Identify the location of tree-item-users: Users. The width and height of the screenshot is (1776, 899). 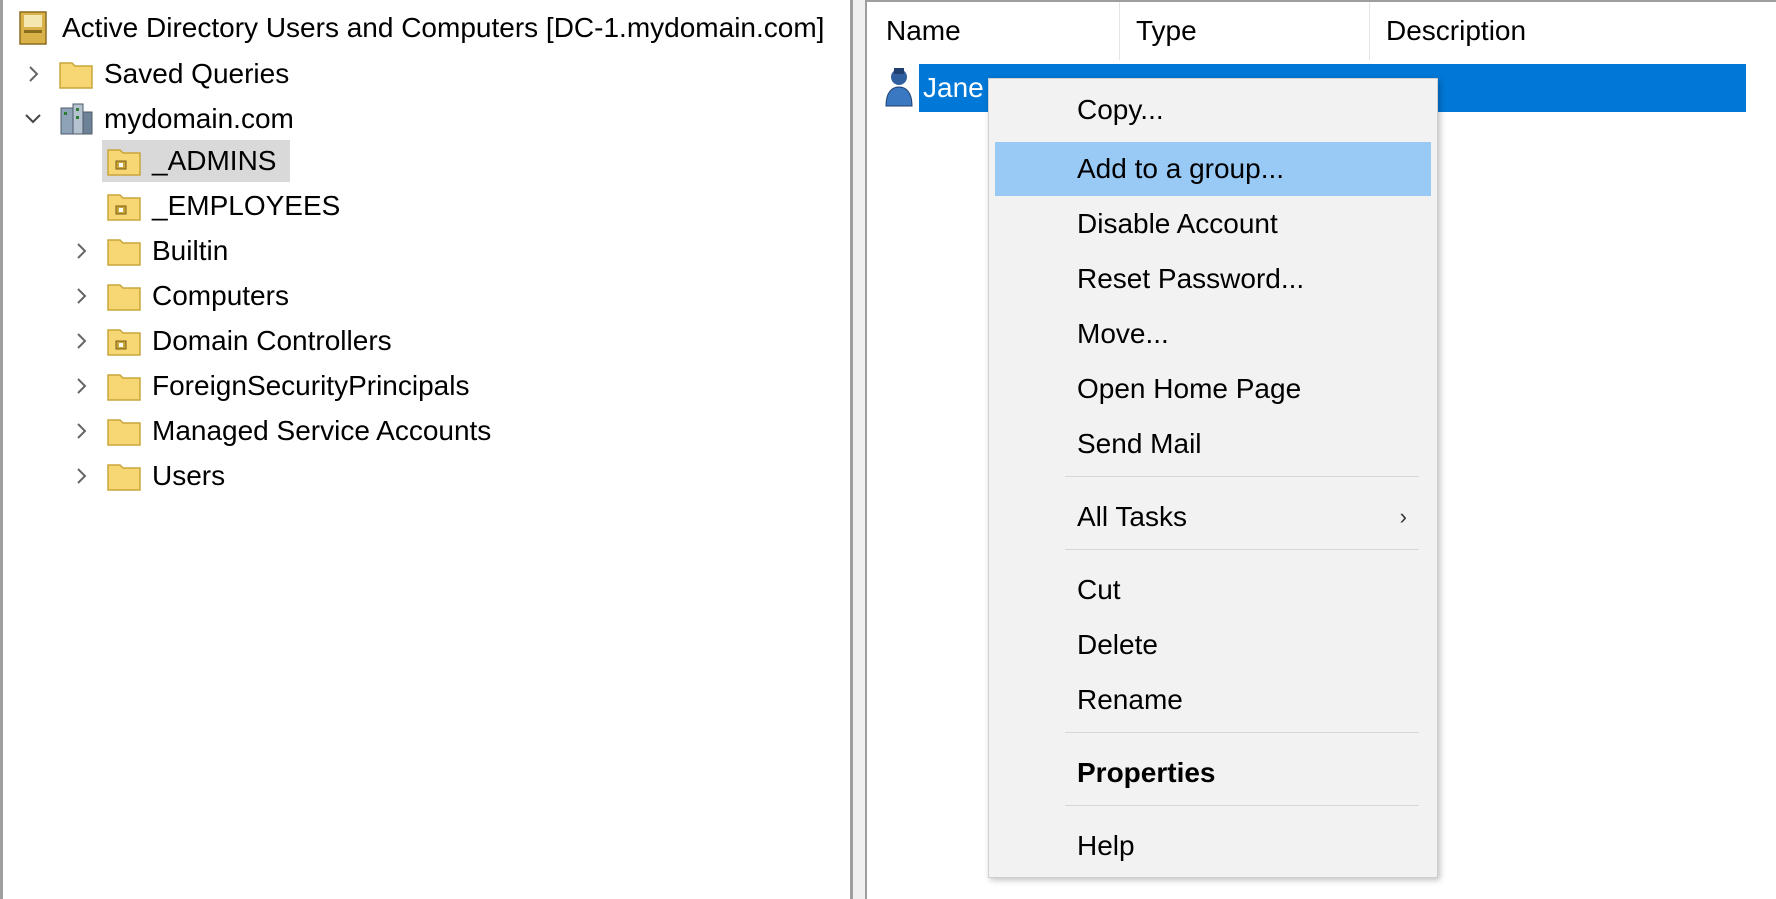
(165, 476).